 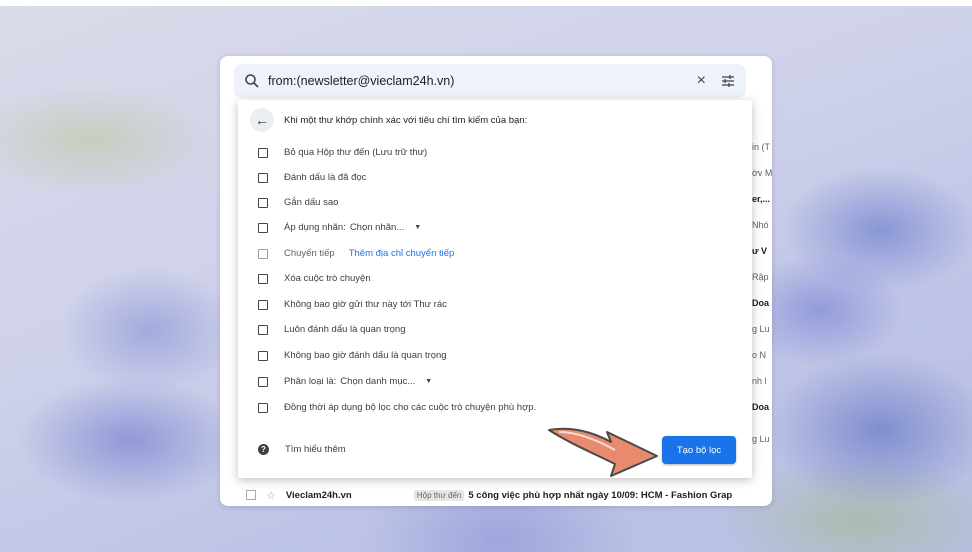 I want to click on row-checkbox, so click(x=251, y=495).